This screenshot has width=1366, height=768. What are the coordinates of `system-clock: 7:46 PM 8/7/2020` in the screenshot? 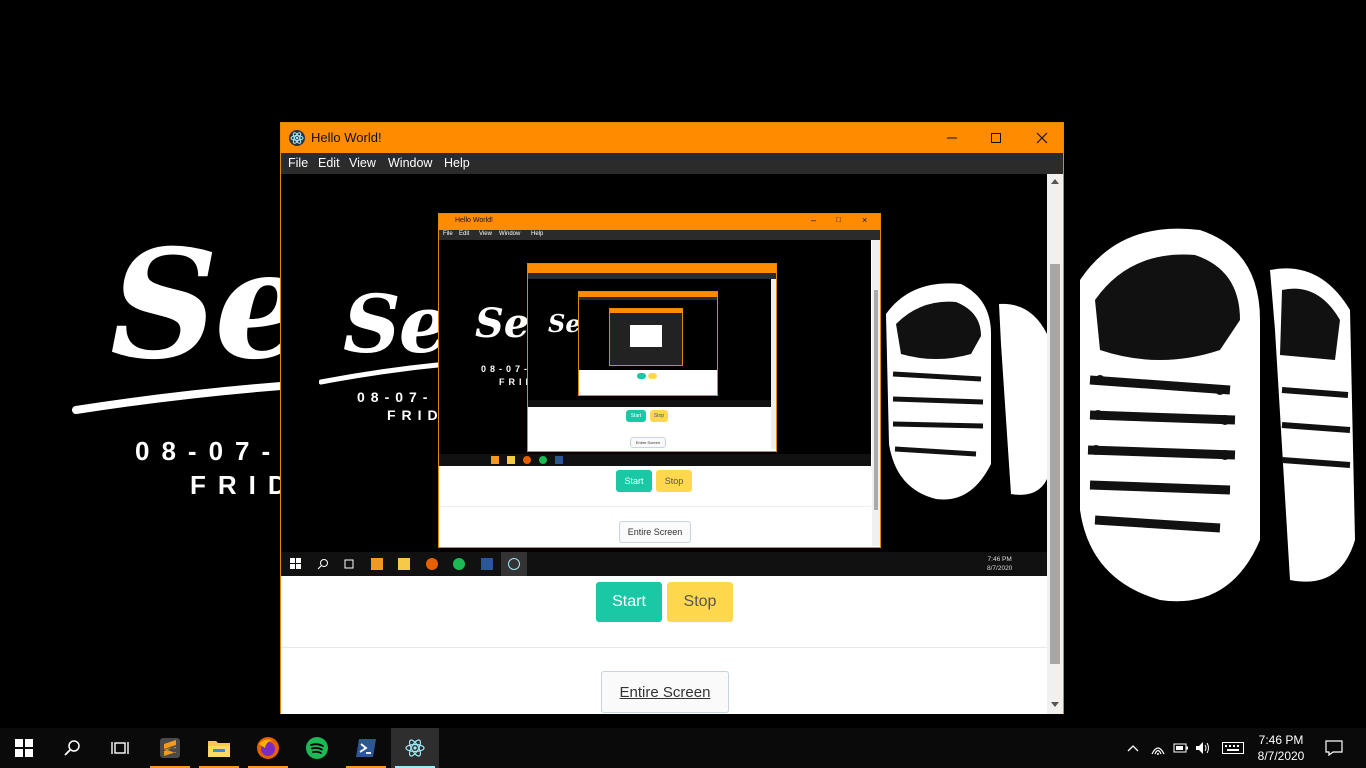 It's located at (1281, 748).